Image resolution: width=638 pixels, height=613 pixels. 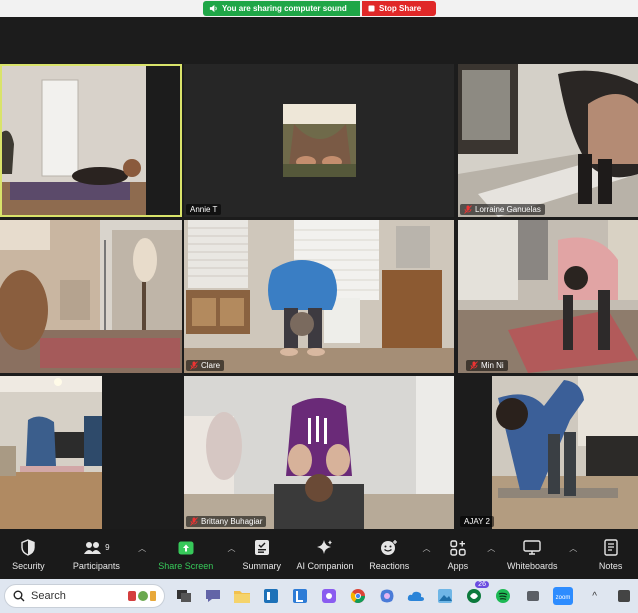 I want to click on security-label: Security, so click(x=28, y=565).